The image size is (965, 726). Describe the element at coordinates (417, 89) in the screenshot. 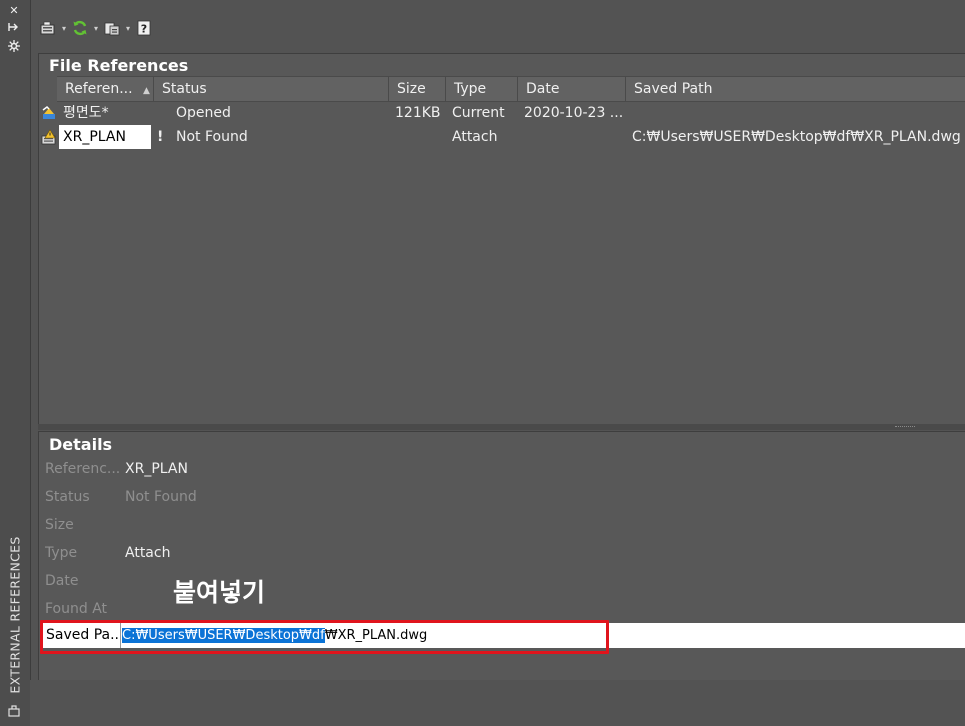

I see `column-size: Size` at that location.